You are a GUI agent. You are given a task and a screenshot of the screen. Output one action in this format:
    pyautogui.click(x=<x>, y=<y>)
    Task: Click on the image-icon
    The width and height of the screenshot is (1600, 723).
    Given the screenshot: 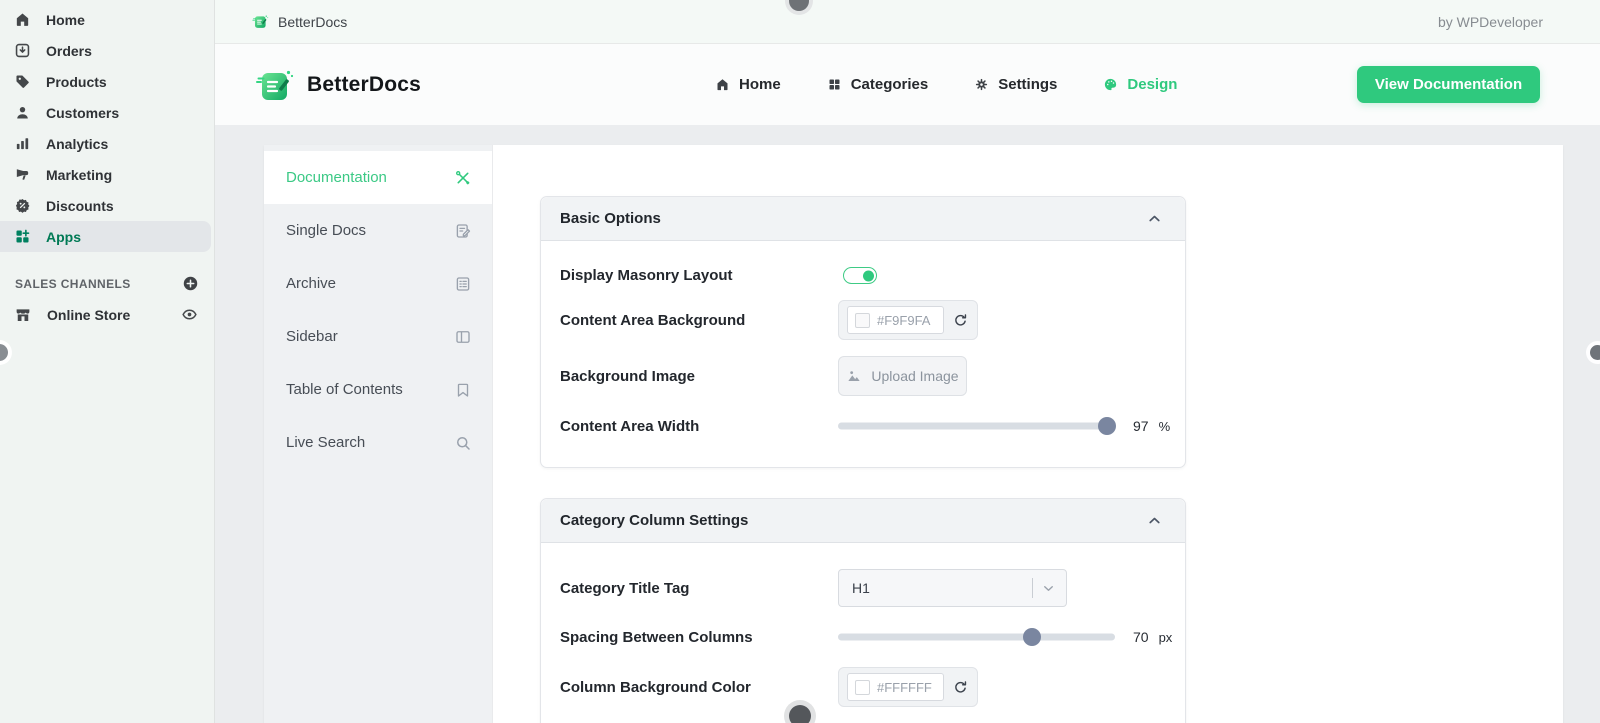 What is the action you would take?
    pyautogui.click(x=854, y=376)
    